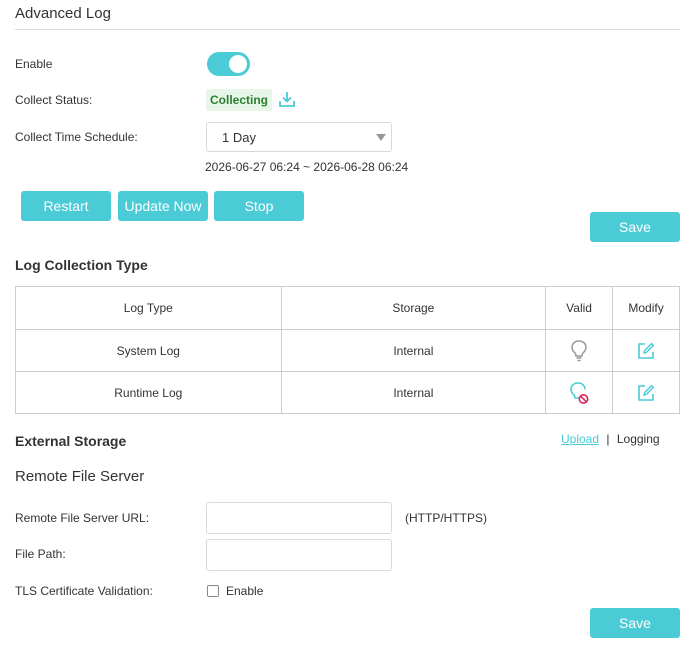 The height and width of the screenshot is (654, 699). Describe the element at coordinates (287, 99) in the screenshot. I see `download-icon` at that location.